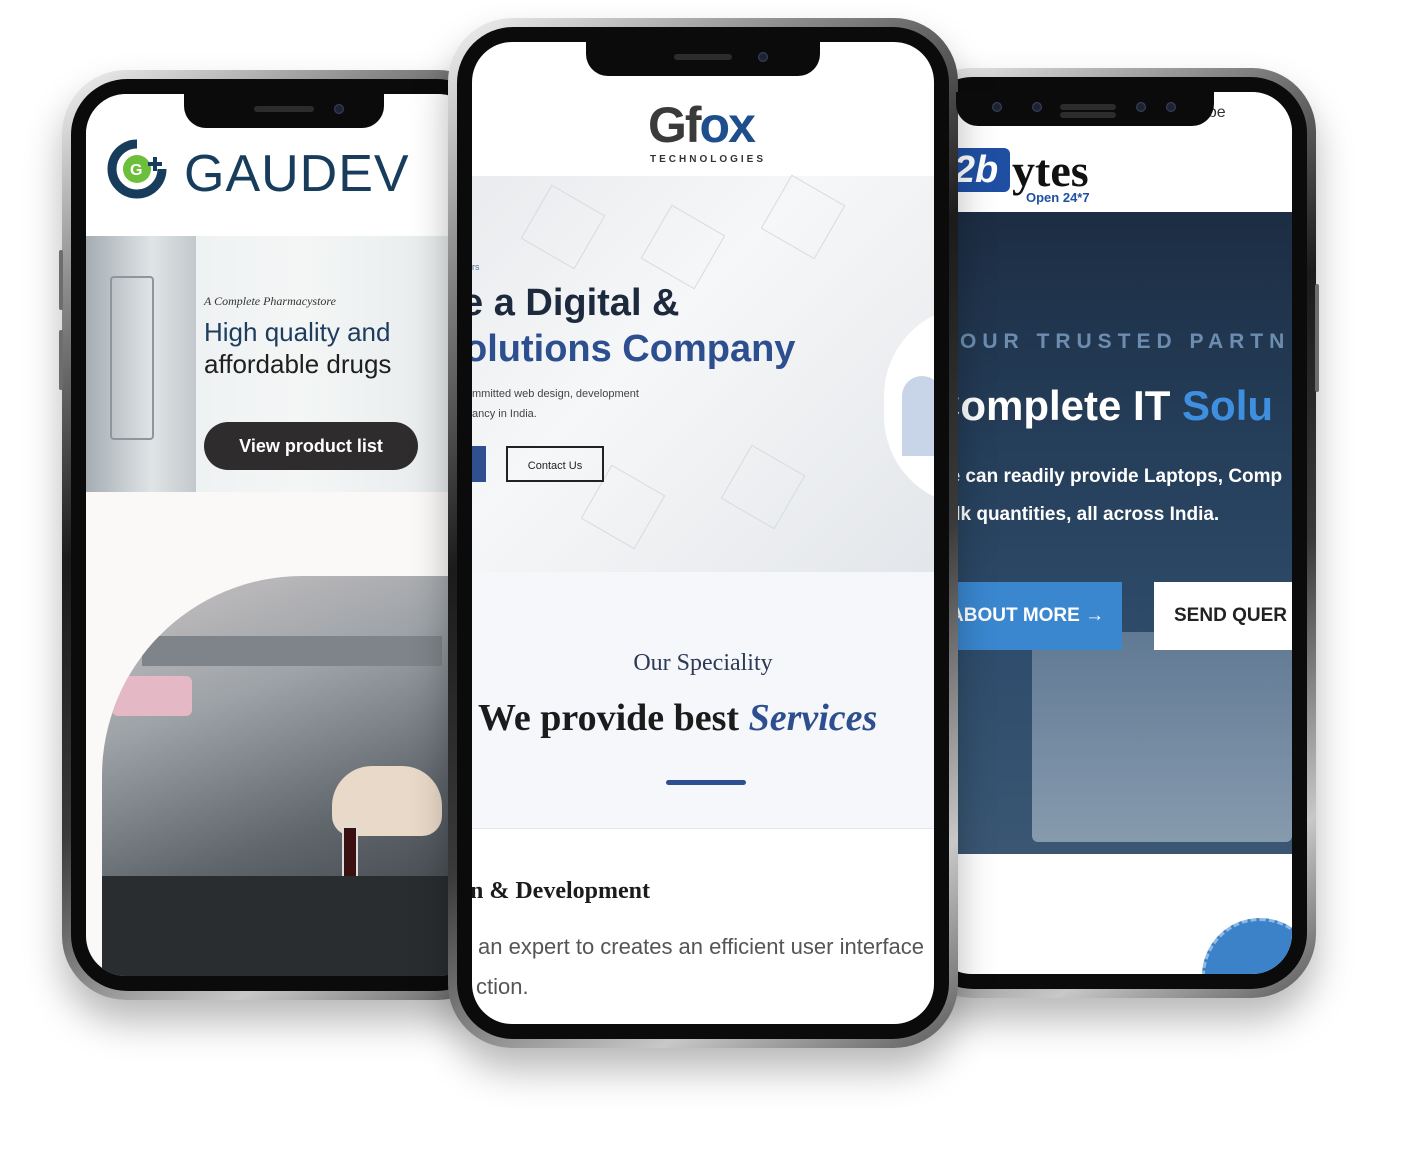 This screenshot has height=1172, width=1414. I want to click on gaudev-logo-icon: G, so click(137, 169).